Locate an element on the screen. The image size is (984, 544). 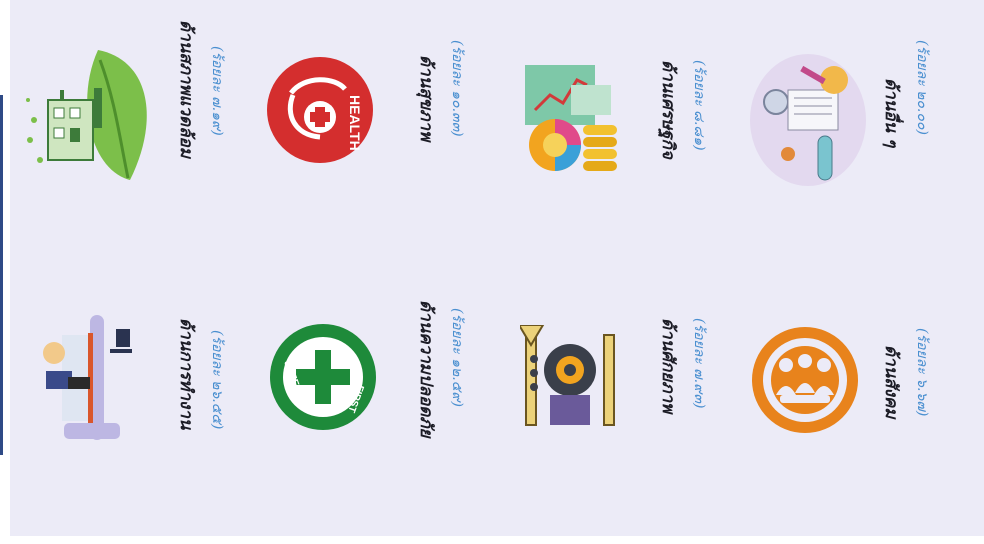
people-group-icon is located at coordinates (805, 380).